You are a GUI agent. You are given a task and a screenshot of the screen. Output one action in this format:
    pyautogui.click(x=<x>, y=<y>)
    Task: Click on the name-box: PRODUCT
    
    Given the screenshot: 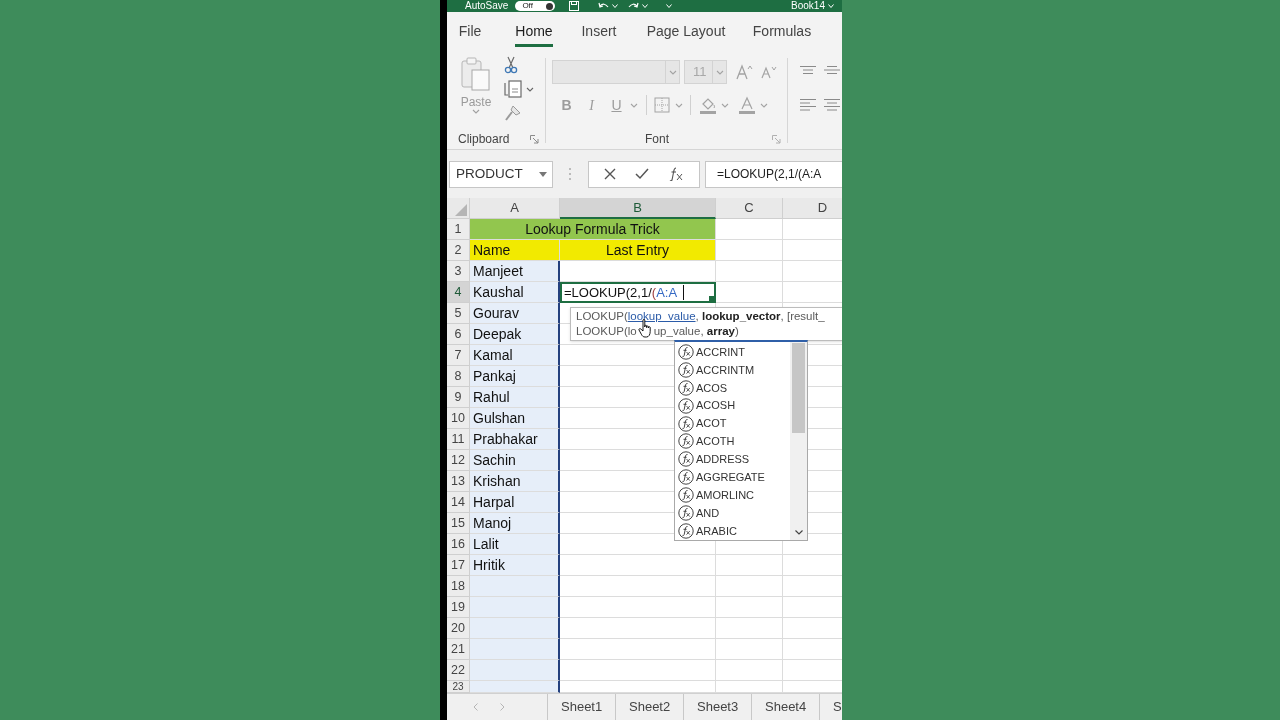 What is the action you would take?
    pyautogui.click(x=501, y=174)
    